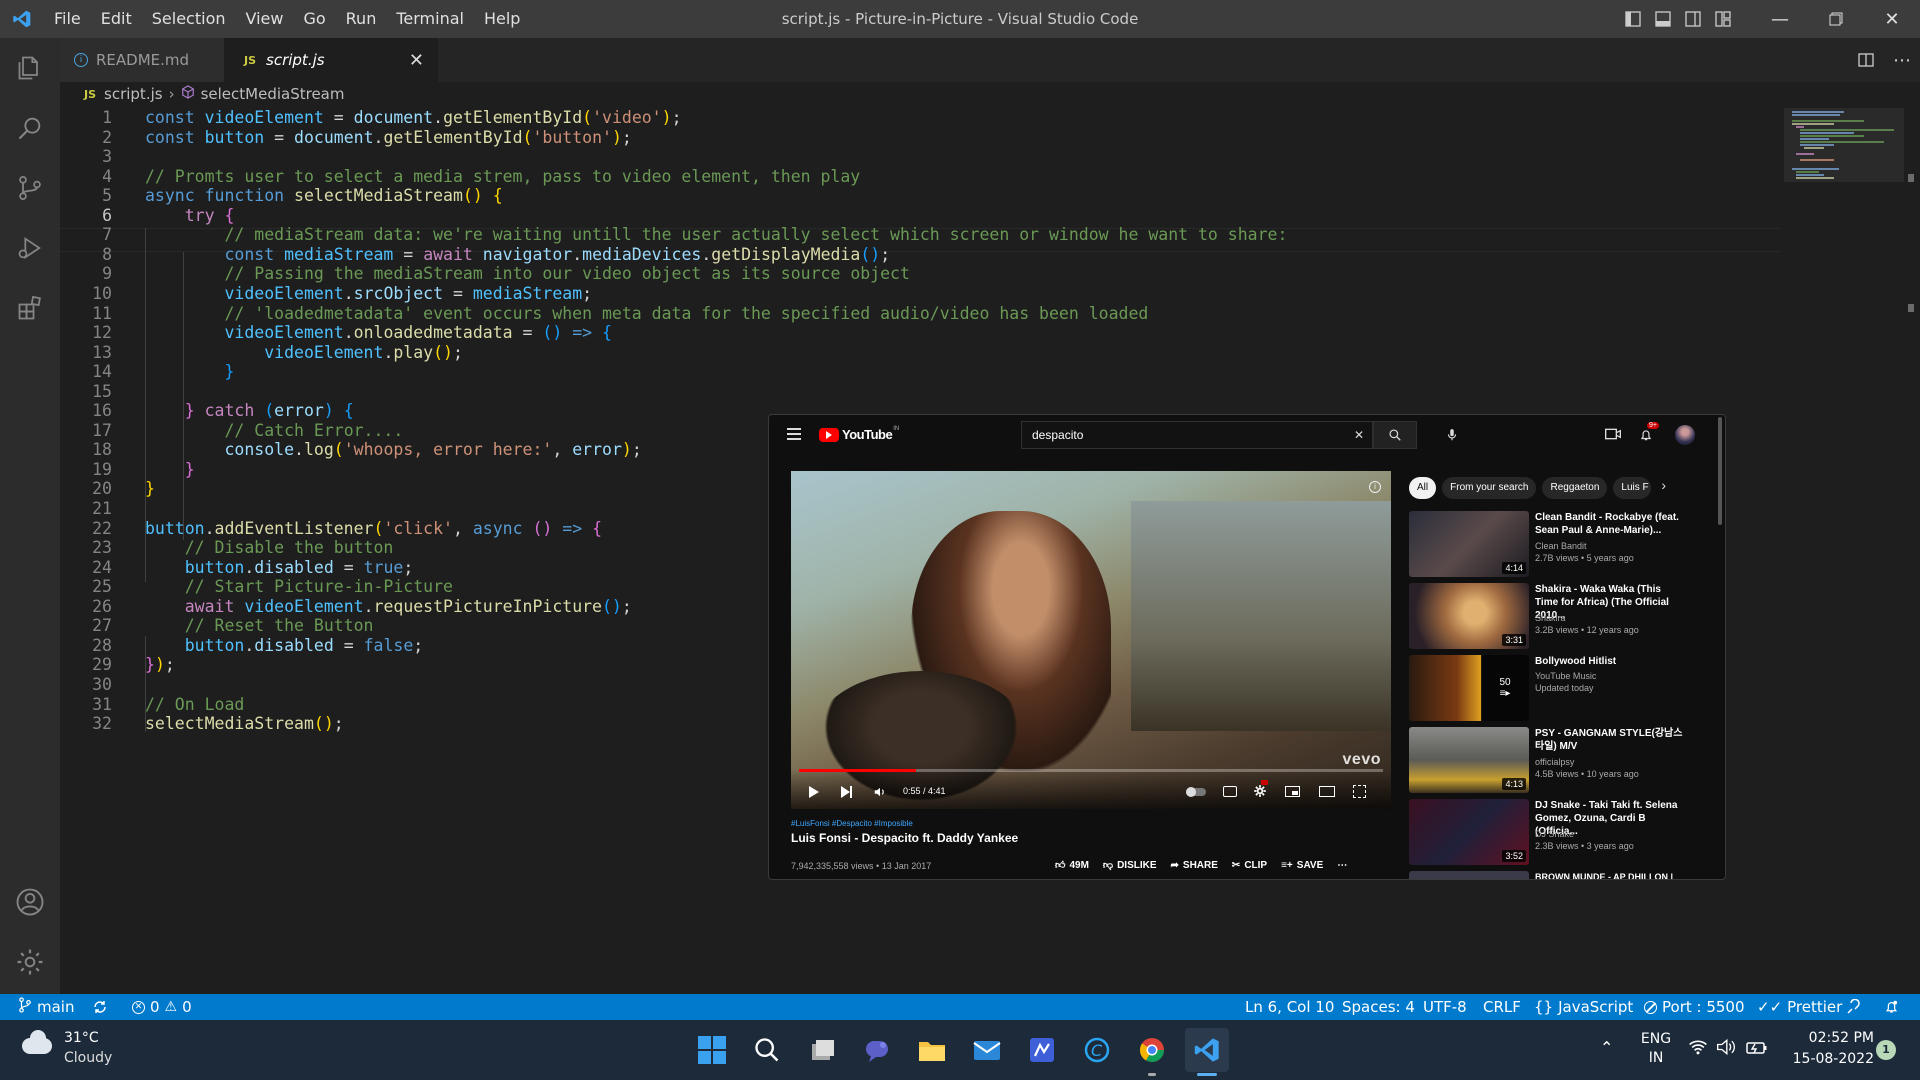  Describe the element at coordinates (30, 902) in the screenshot. I see `accounts-icon` at that location.